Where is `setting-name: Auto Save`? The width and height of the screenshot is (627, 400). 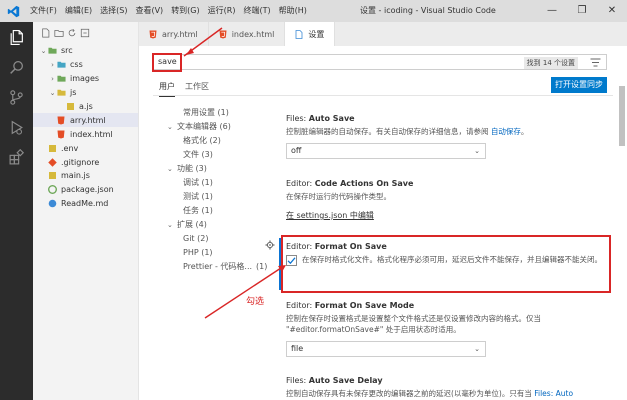 setting-name: Auto Save is located at coordinates (331, 118).